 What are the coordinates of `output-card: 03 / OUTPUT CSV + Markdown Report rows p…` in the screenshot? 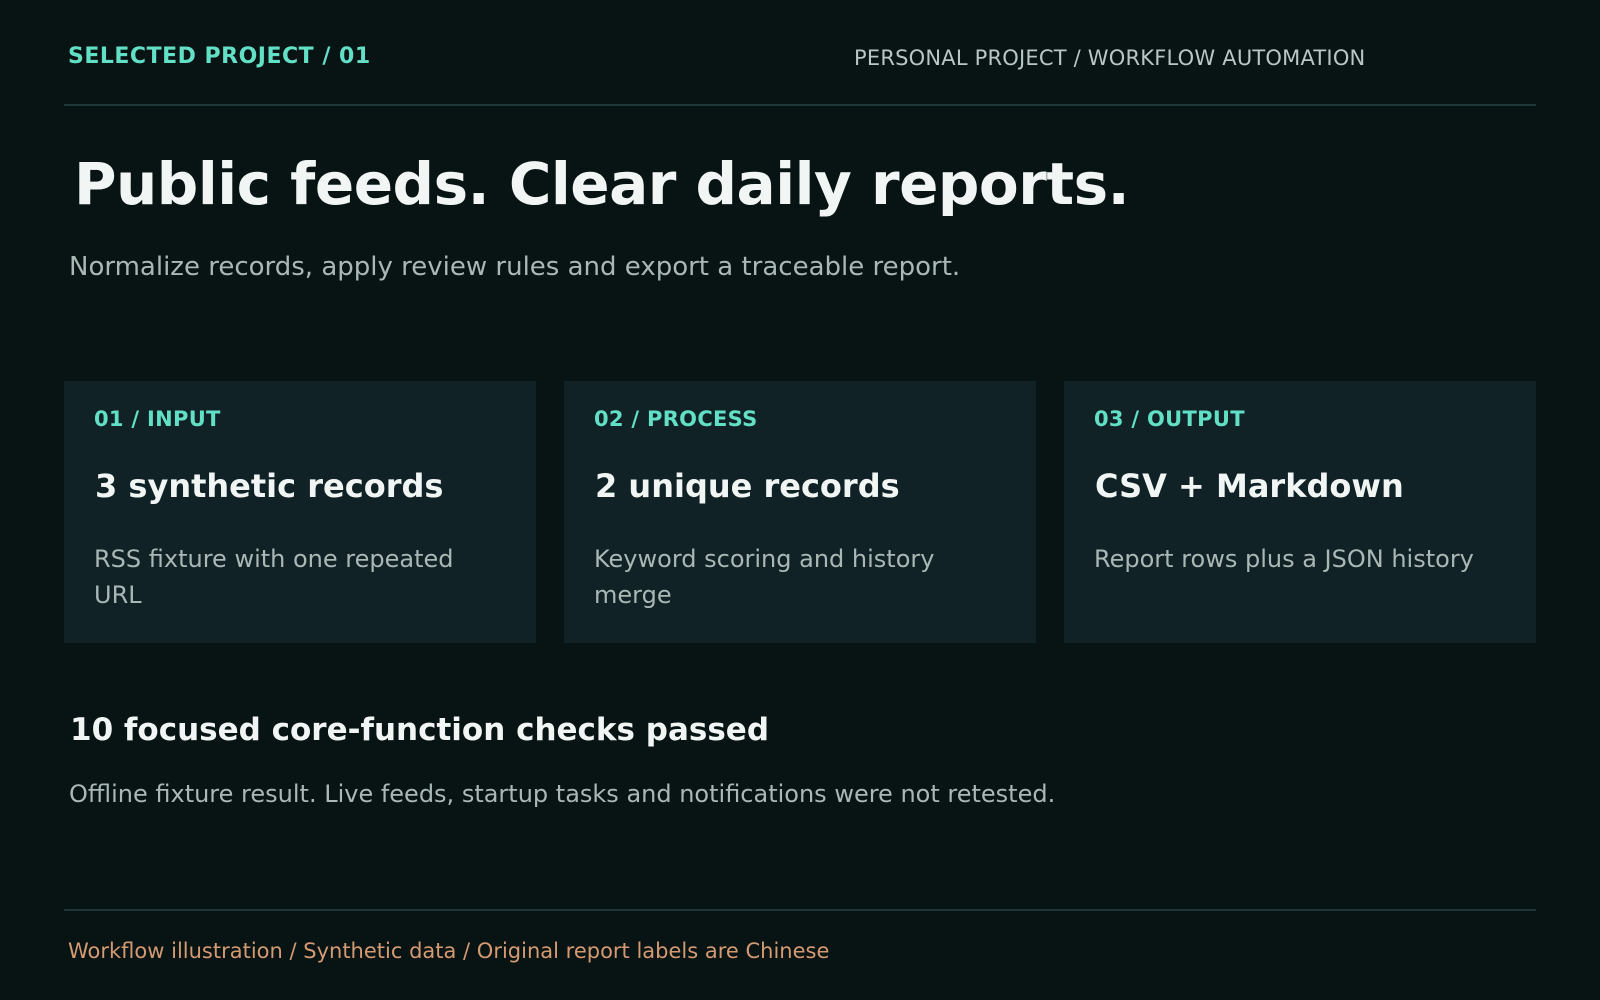 It's located at (1300, 512).